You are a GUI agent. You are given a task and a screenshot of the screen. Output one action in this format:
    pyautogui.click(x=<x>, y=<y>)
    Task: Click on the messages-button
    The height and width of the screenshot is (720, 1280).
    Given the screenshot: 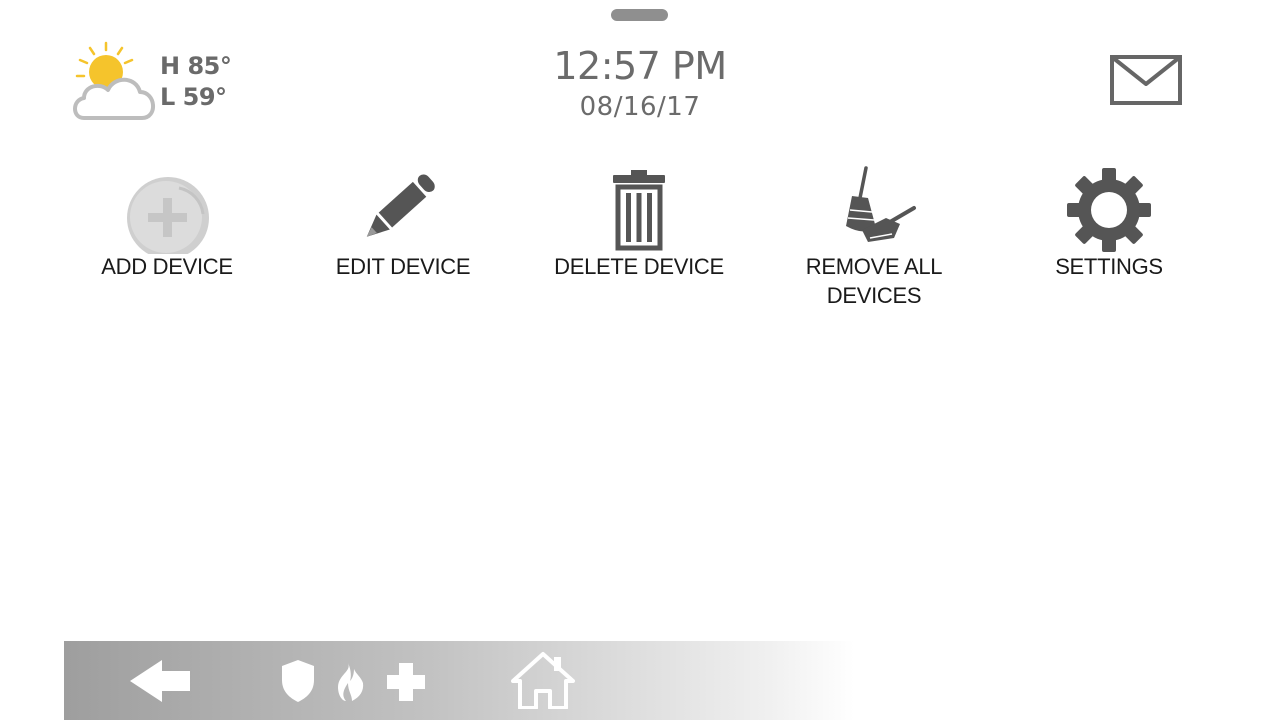 What is the action you would take?
    pyautogui.click(x=1146, y=81)
    